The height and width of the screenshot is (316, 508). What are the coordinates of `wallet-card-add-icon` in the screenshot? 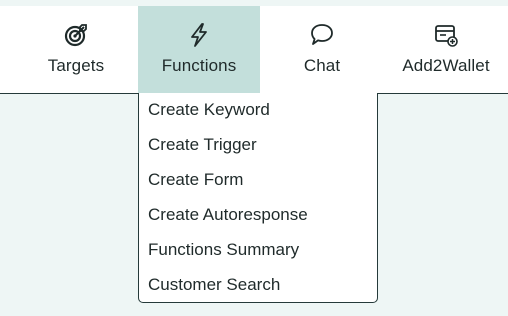 It's located at (446, 35).